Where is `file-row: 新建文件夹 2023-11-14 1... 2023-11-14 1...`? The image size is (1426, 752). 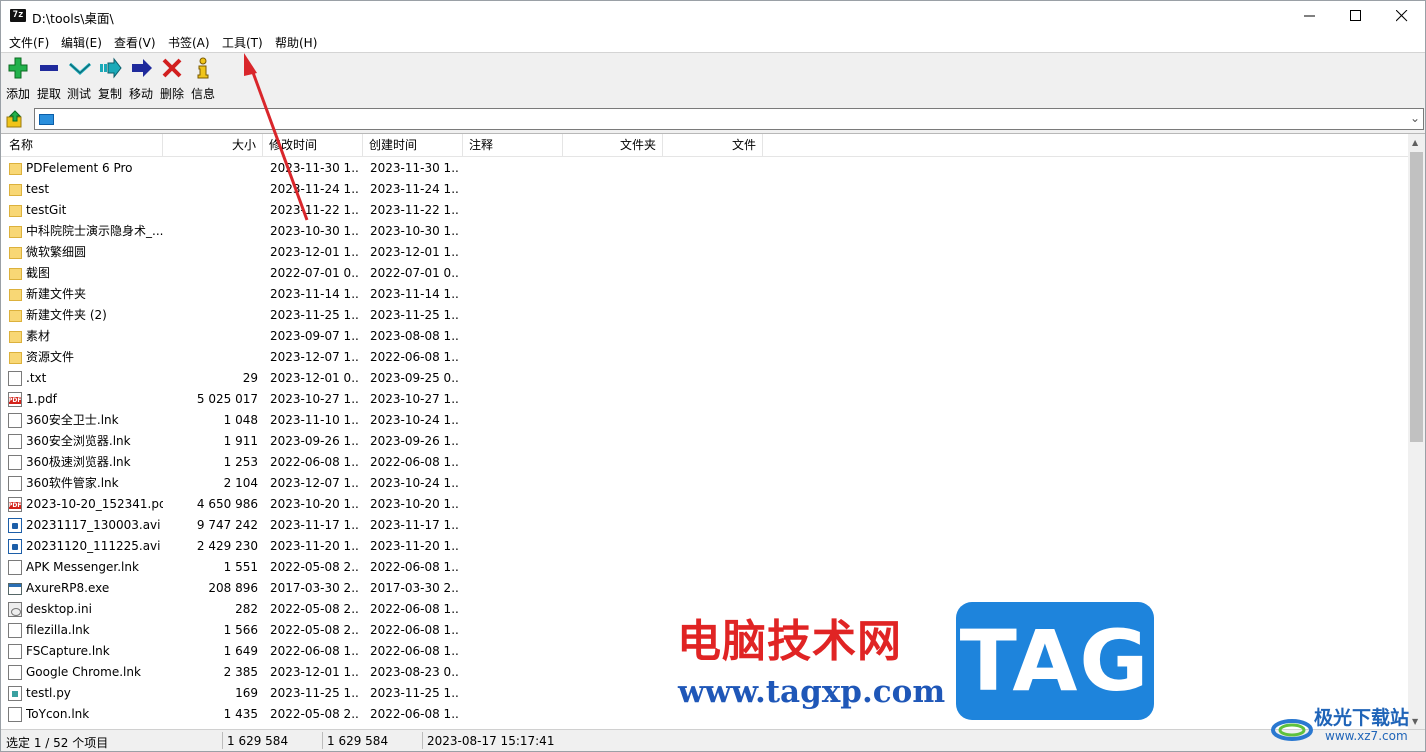
file-row: 新建文件夹 2023-11-14 1... 2023-11-14 1... is located at coordinates (703, 294).